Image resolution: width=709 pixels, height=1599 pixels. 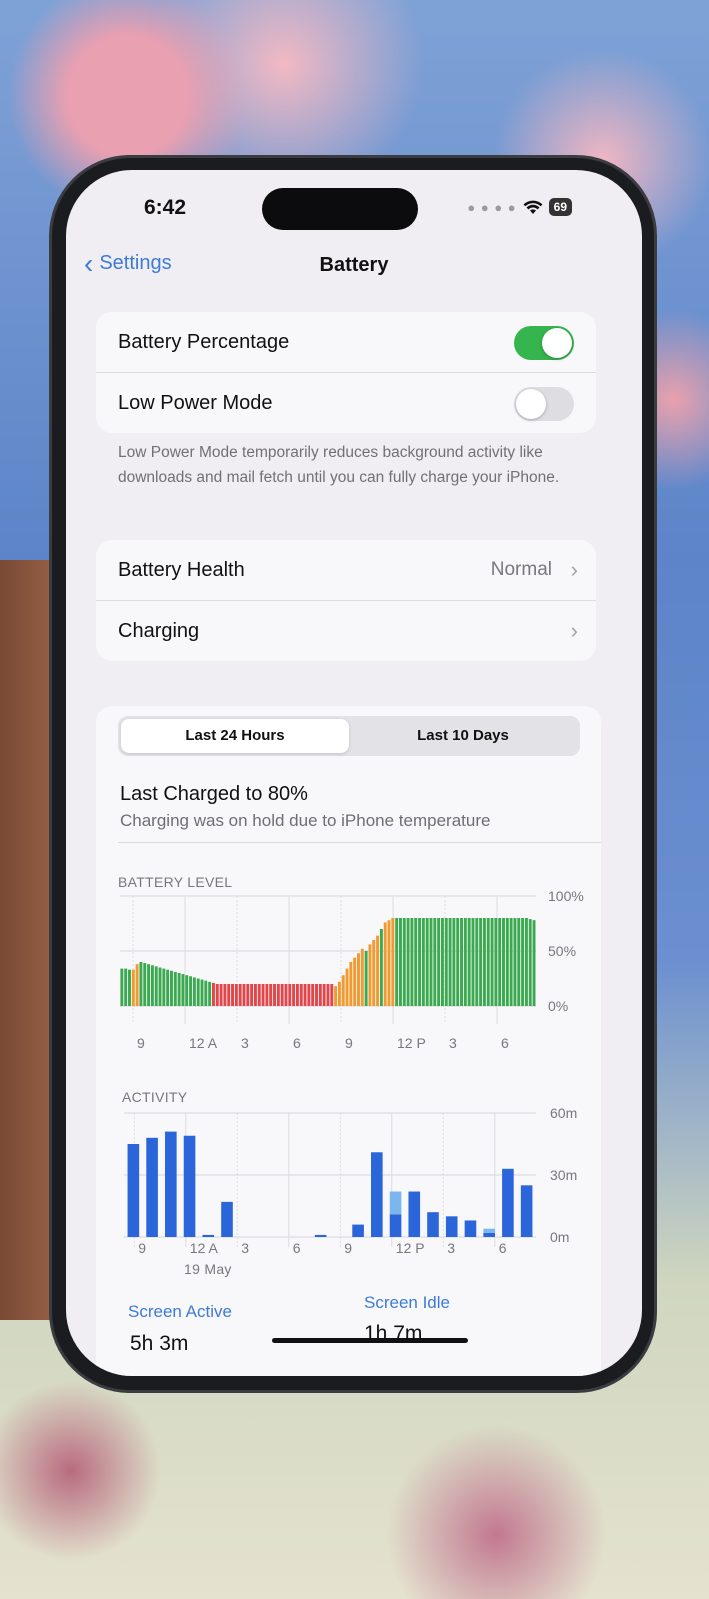 What do you see at coordinates (235, 736) in the screenshot?
I see `tab-last-24-hours: Last 24 Hours` at bounding box center [235, 736].